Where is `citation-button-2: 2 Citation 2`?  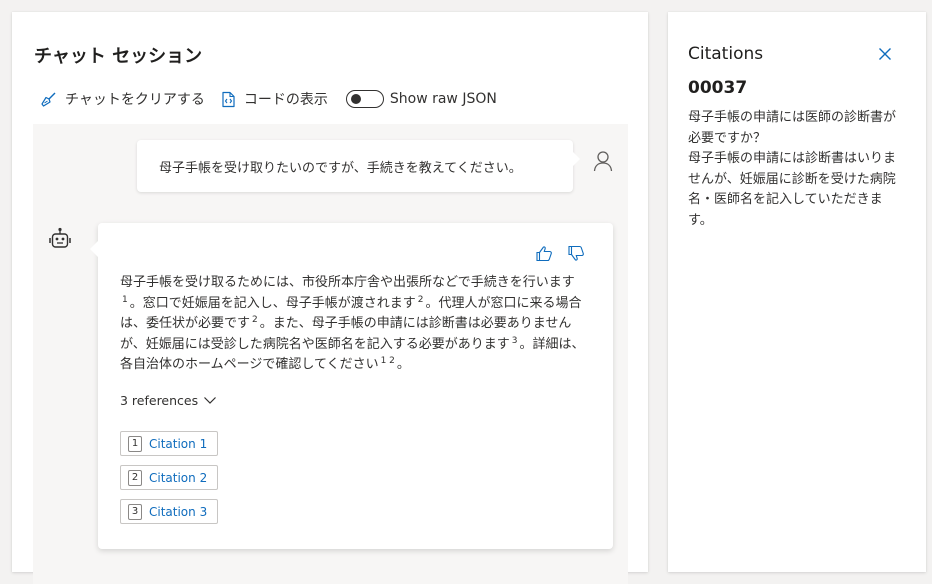 citation-button-2: 2 Citation 2 is located at coordinates (169, 477).